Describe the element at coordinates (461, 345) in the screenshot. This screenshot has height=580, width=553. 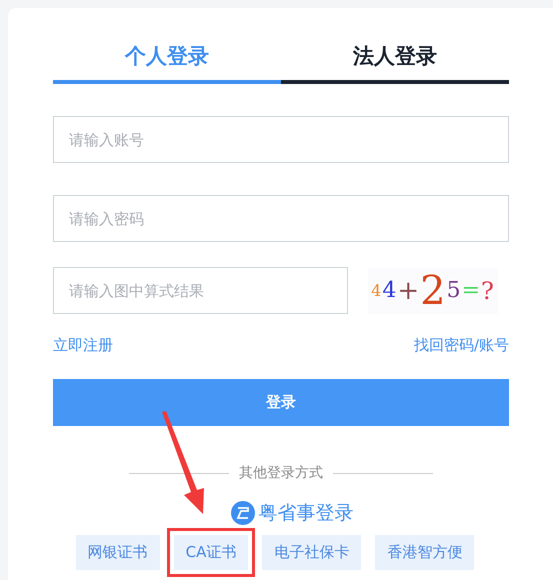
I see `recover-link: 找回密码/账号` at that location.